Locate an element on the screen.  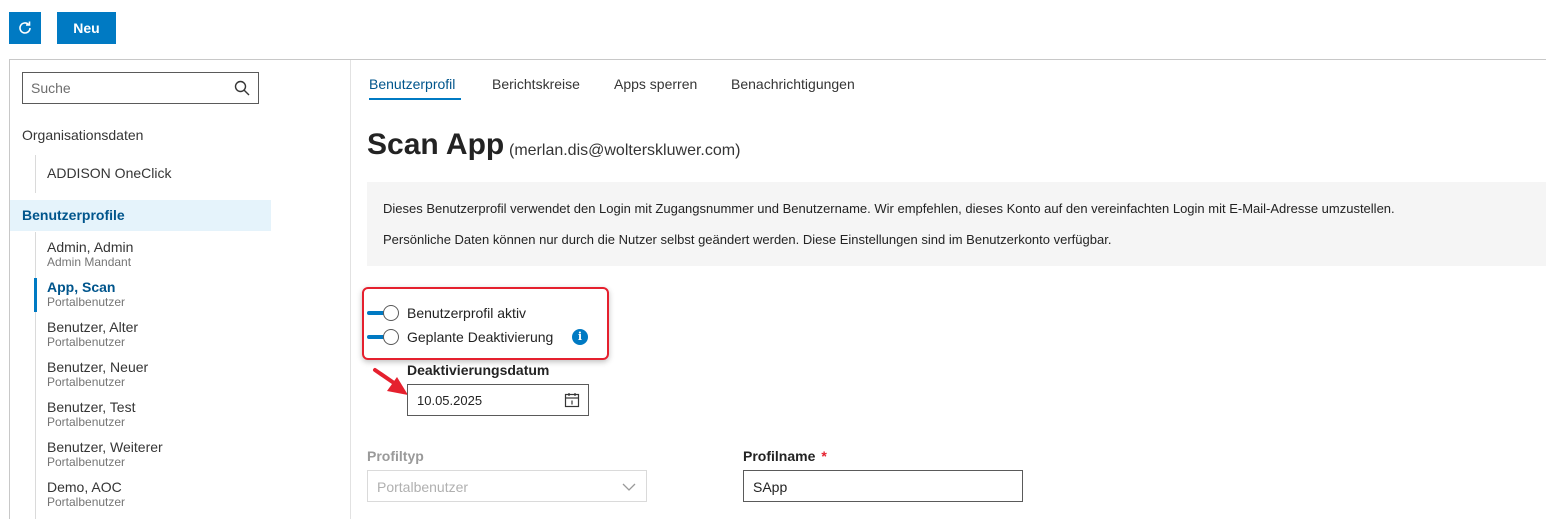
page-title: Scan App is located at coordinates (436, 144).